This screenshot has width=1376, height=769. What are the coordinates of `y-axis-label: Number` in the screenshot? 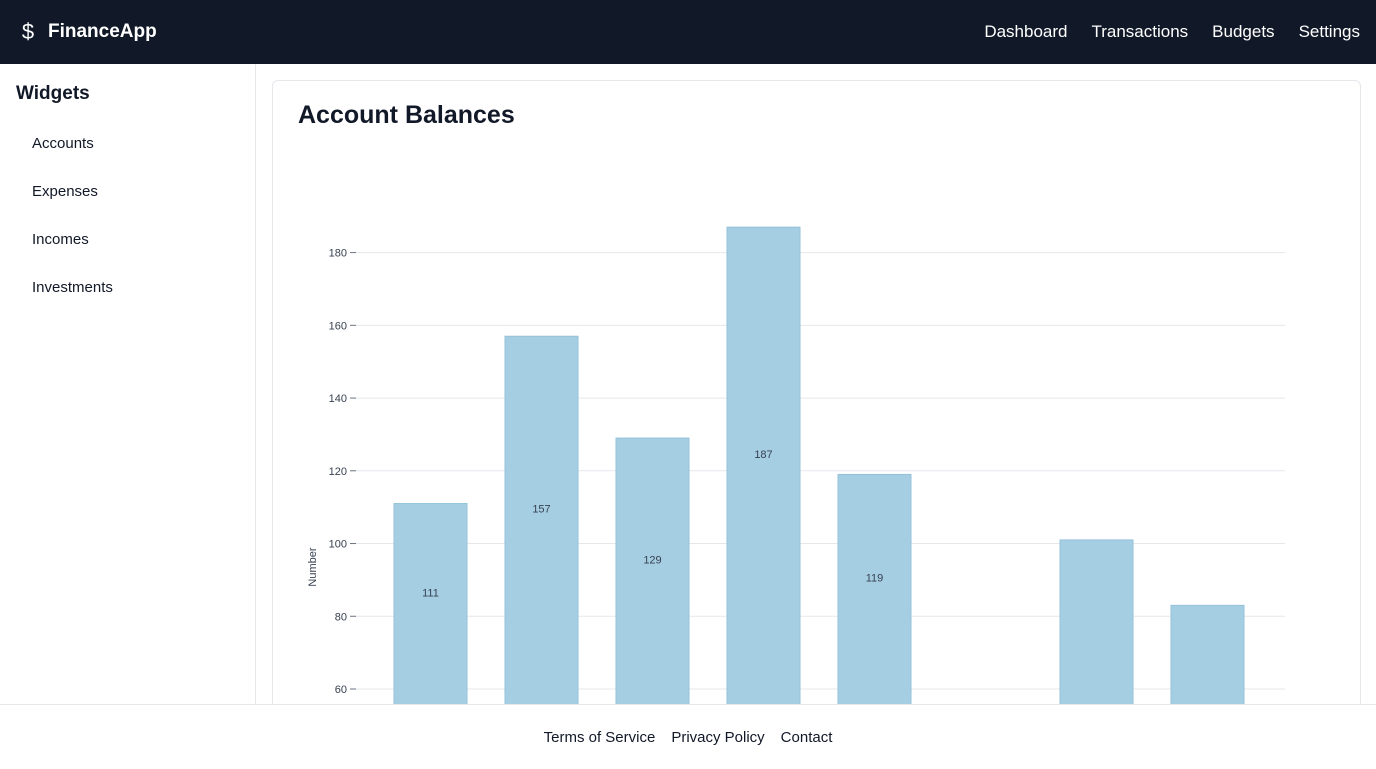 It's located at (313, 566).